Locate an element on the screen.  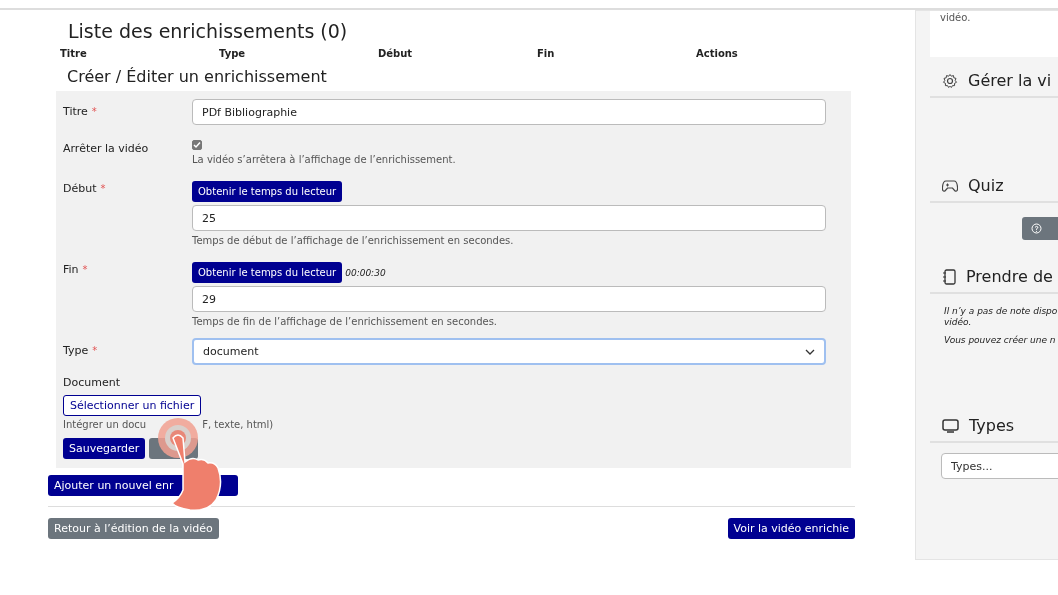
field-label: Fin is located at coordinates (71, 269).